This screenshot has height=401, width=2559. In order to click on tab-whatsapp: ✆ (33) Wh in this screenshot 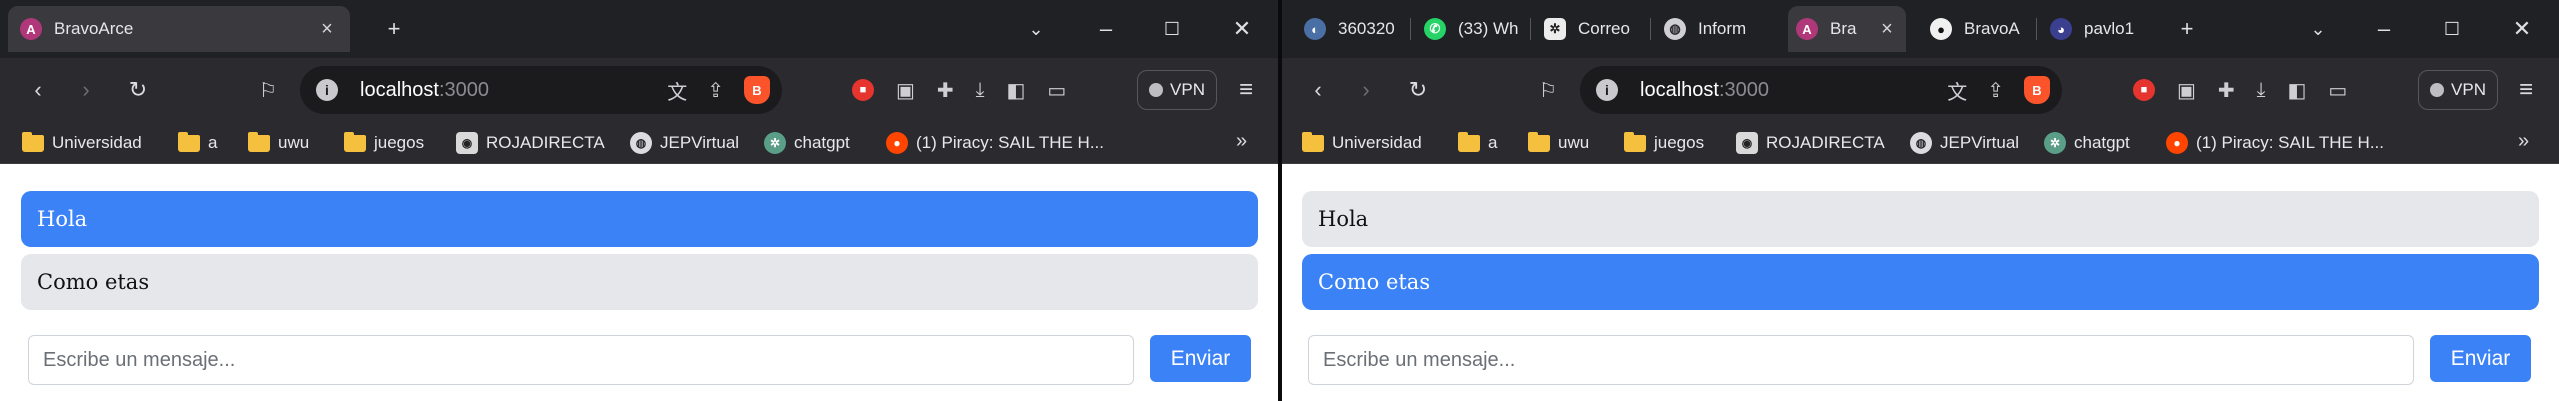, I will do `click(1471, 29)`.